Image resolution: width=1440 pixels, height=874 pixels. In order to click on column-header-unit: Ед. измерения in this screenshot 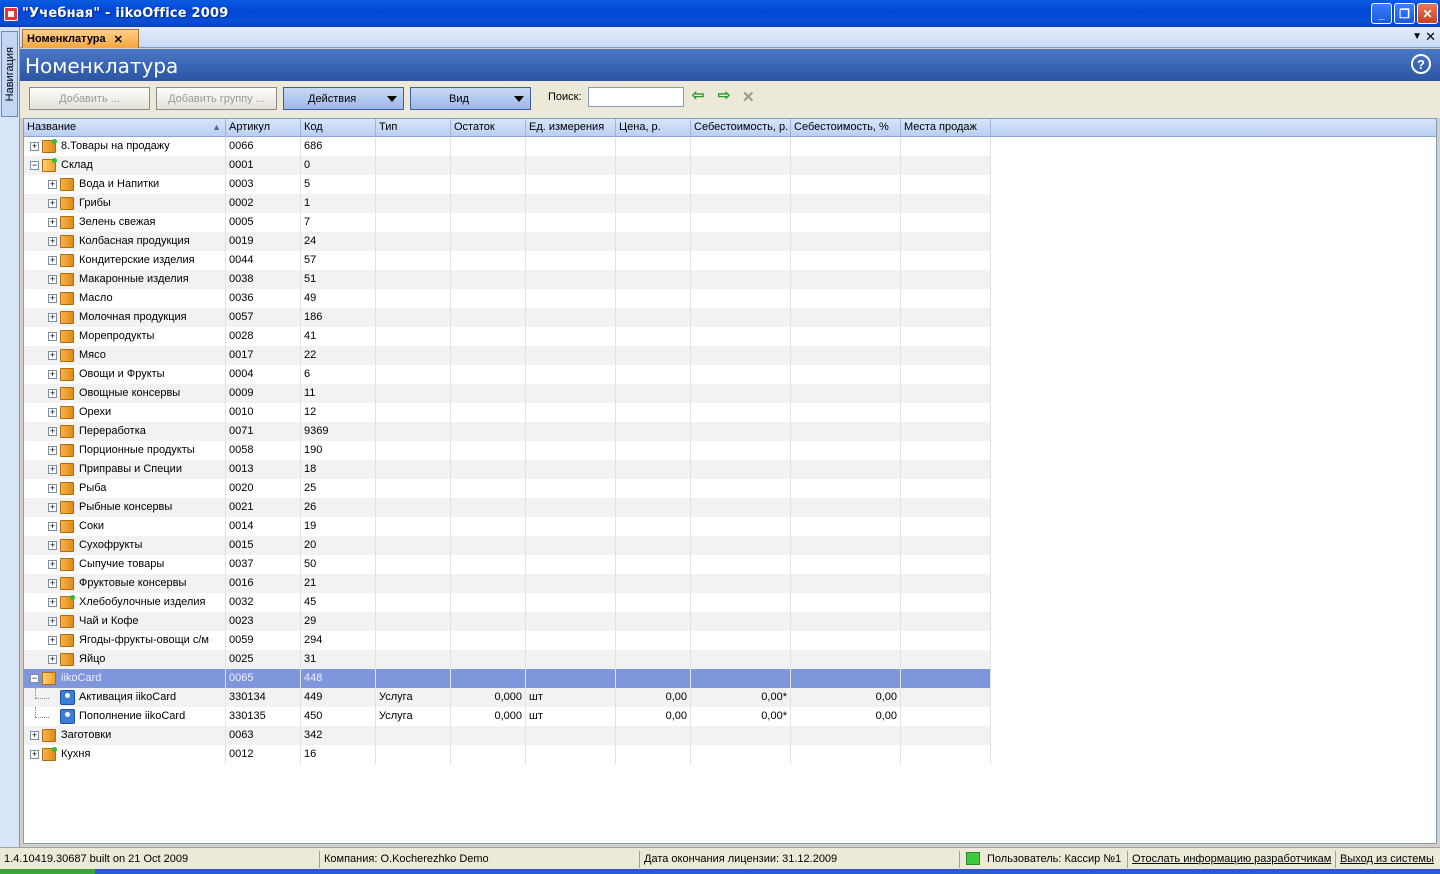, I will do `click(571, 128)`.